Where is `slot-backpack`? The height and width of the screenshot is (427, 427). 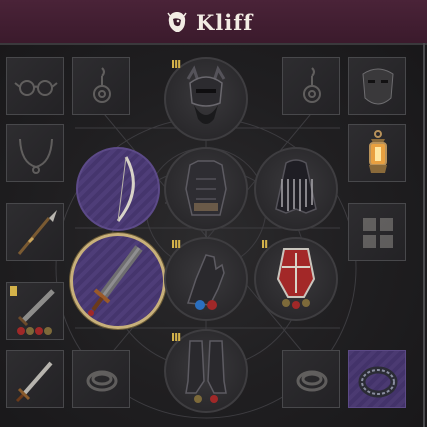
slot-backpack is located at coordinates (377, 232).